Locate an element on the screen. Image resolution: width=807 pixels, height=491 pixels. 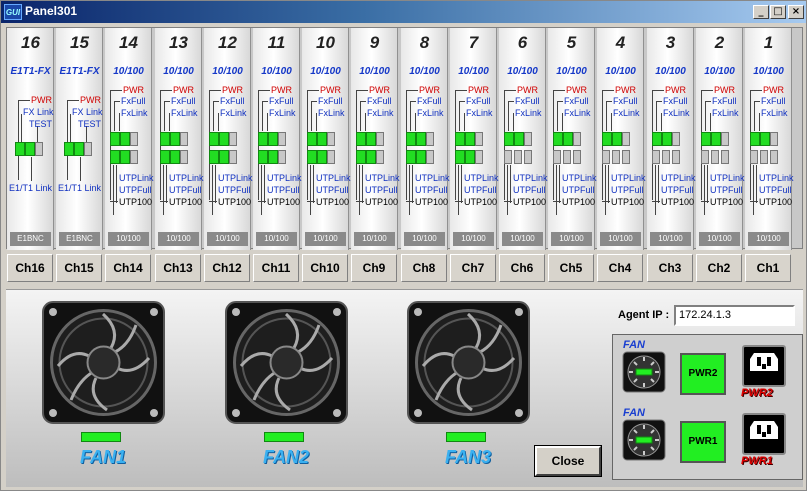
minimize-button: _ is located at coordinates (761, 12).